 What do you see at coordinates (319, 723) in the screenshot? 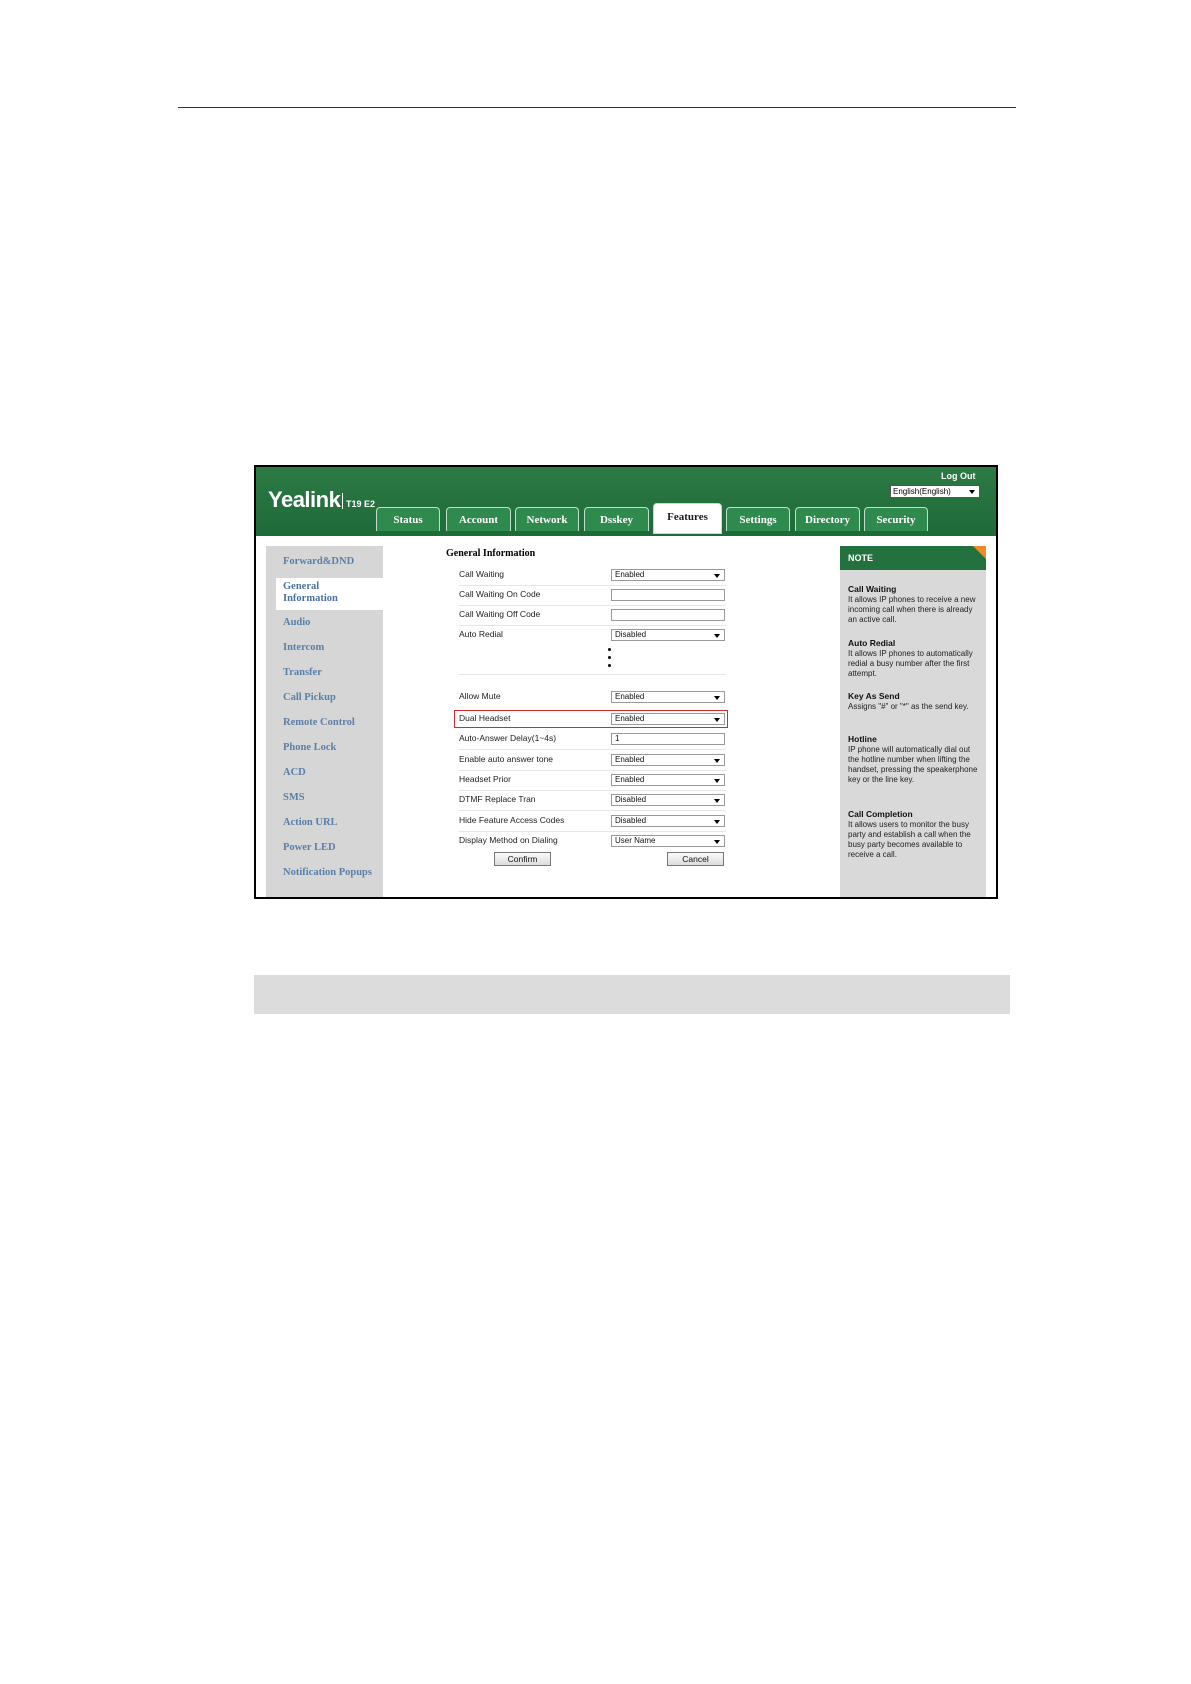
I see `sidebar-item-remote-control: Remote Control` at bounding box center [319, 723].